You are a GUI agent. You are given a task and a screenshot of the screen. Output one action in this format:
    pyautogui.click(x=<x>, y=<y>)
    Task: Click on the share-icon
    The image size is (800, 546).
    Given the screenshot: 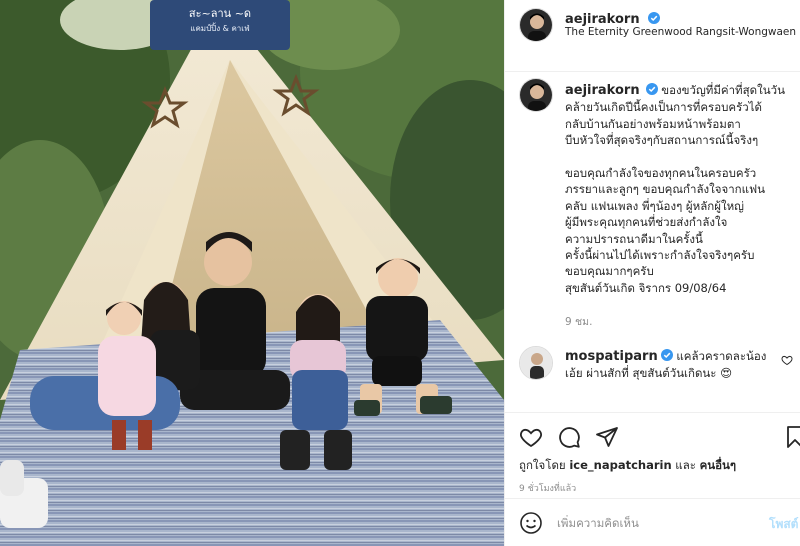 What is the action you would take?
    pyautogui.click(x=607, y=437)
    